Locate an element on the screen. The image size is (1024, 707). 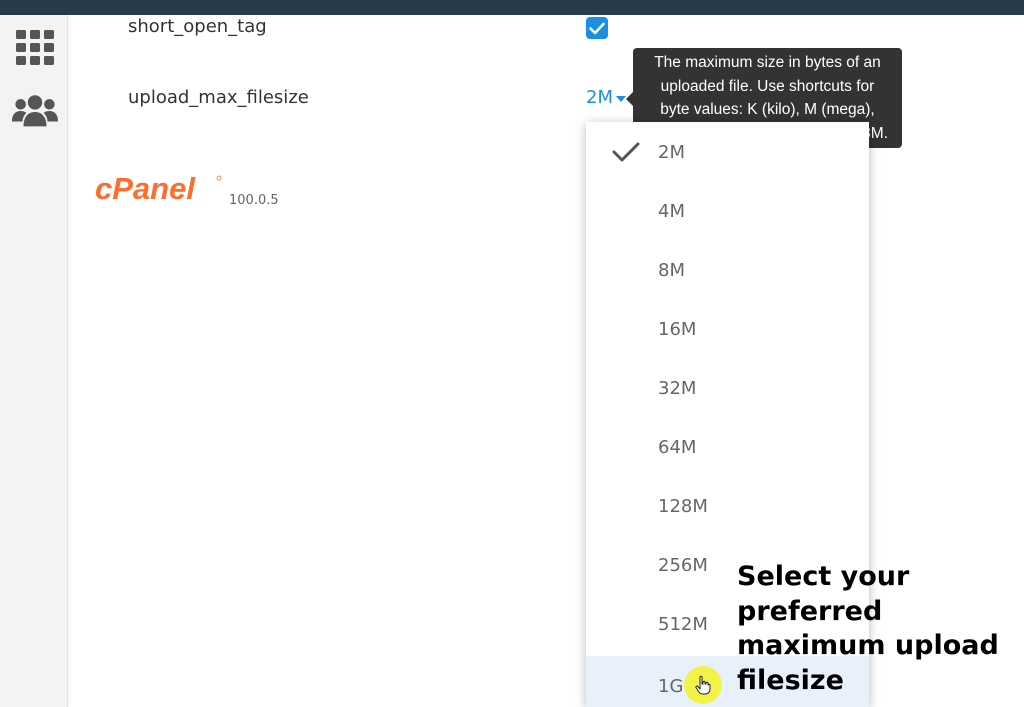
dropdown-option-4m: 4M is located at coordinates (727, 210).